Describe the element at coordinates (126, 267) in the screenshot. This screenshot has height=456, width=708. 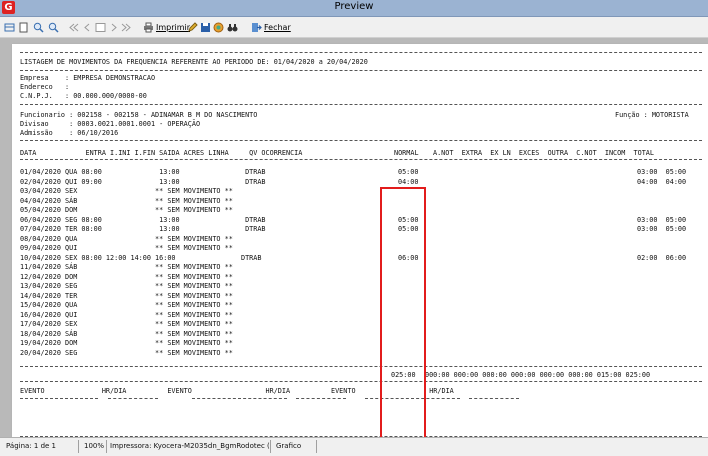
I see `table-row: 11/04/2020 SÁB ** SEM MOVIMENTO **` at that location.